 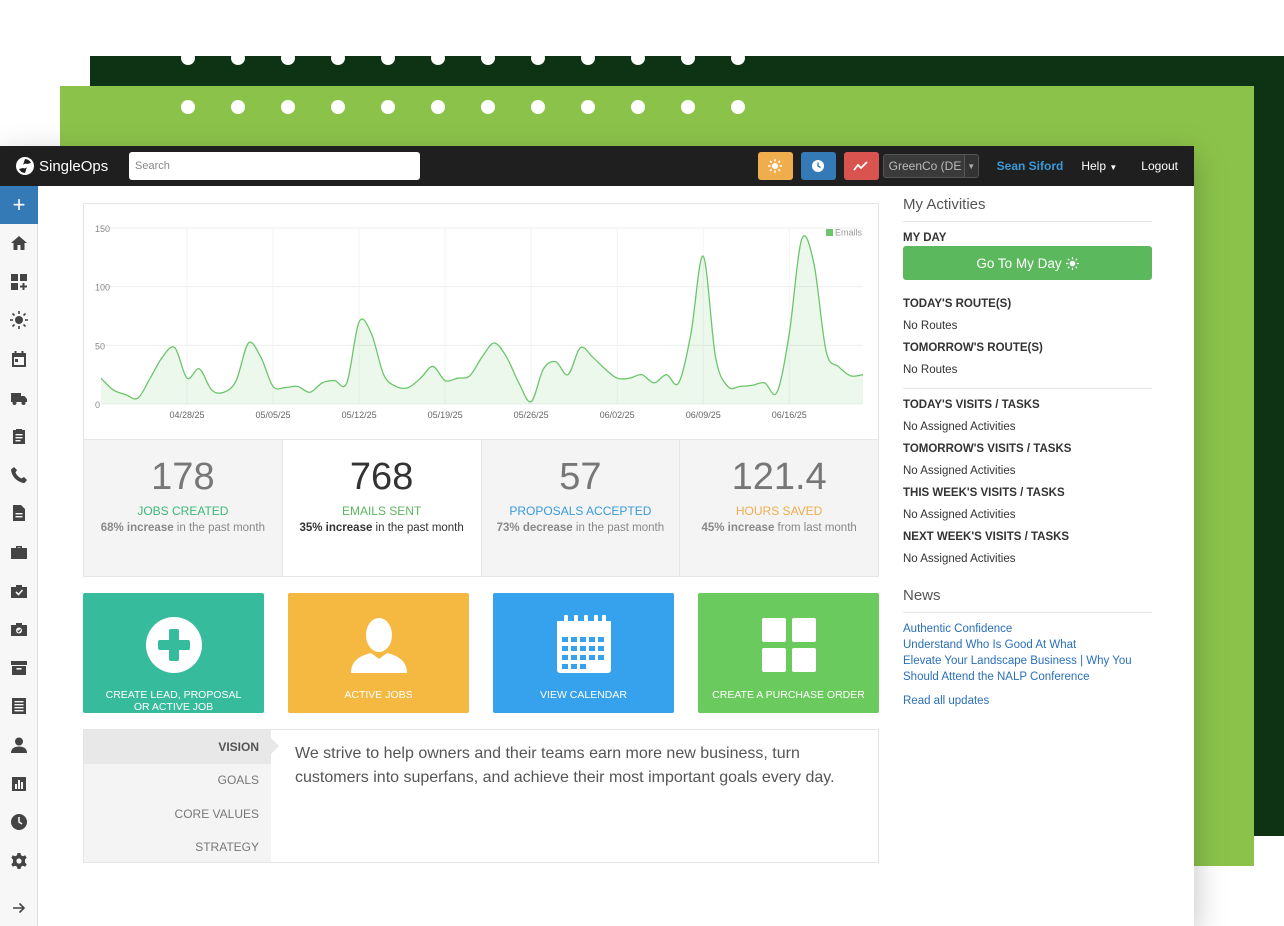 I want to click on news-title: News, so click(x=1027, y=600).